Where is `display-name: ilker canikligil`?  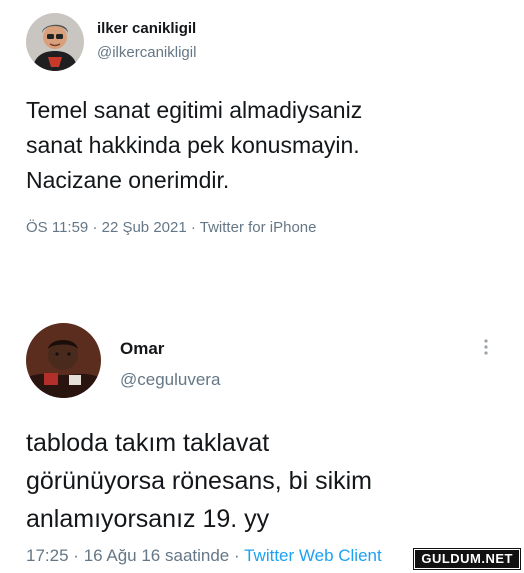 display-name: ilker canikligil is located at coordinates (146, 28).